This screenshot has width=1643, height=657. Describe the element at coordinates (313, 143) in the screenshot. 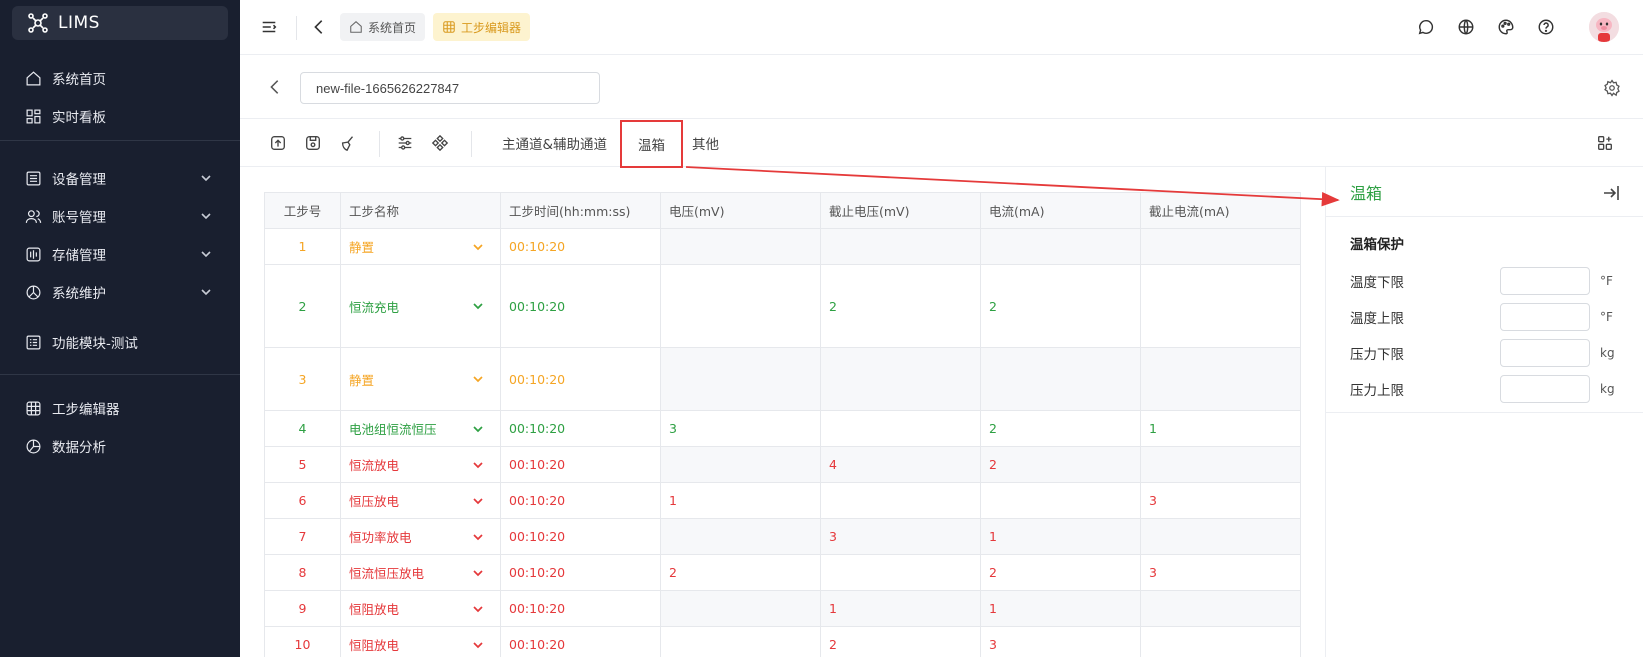

I see `save-button` at that location.